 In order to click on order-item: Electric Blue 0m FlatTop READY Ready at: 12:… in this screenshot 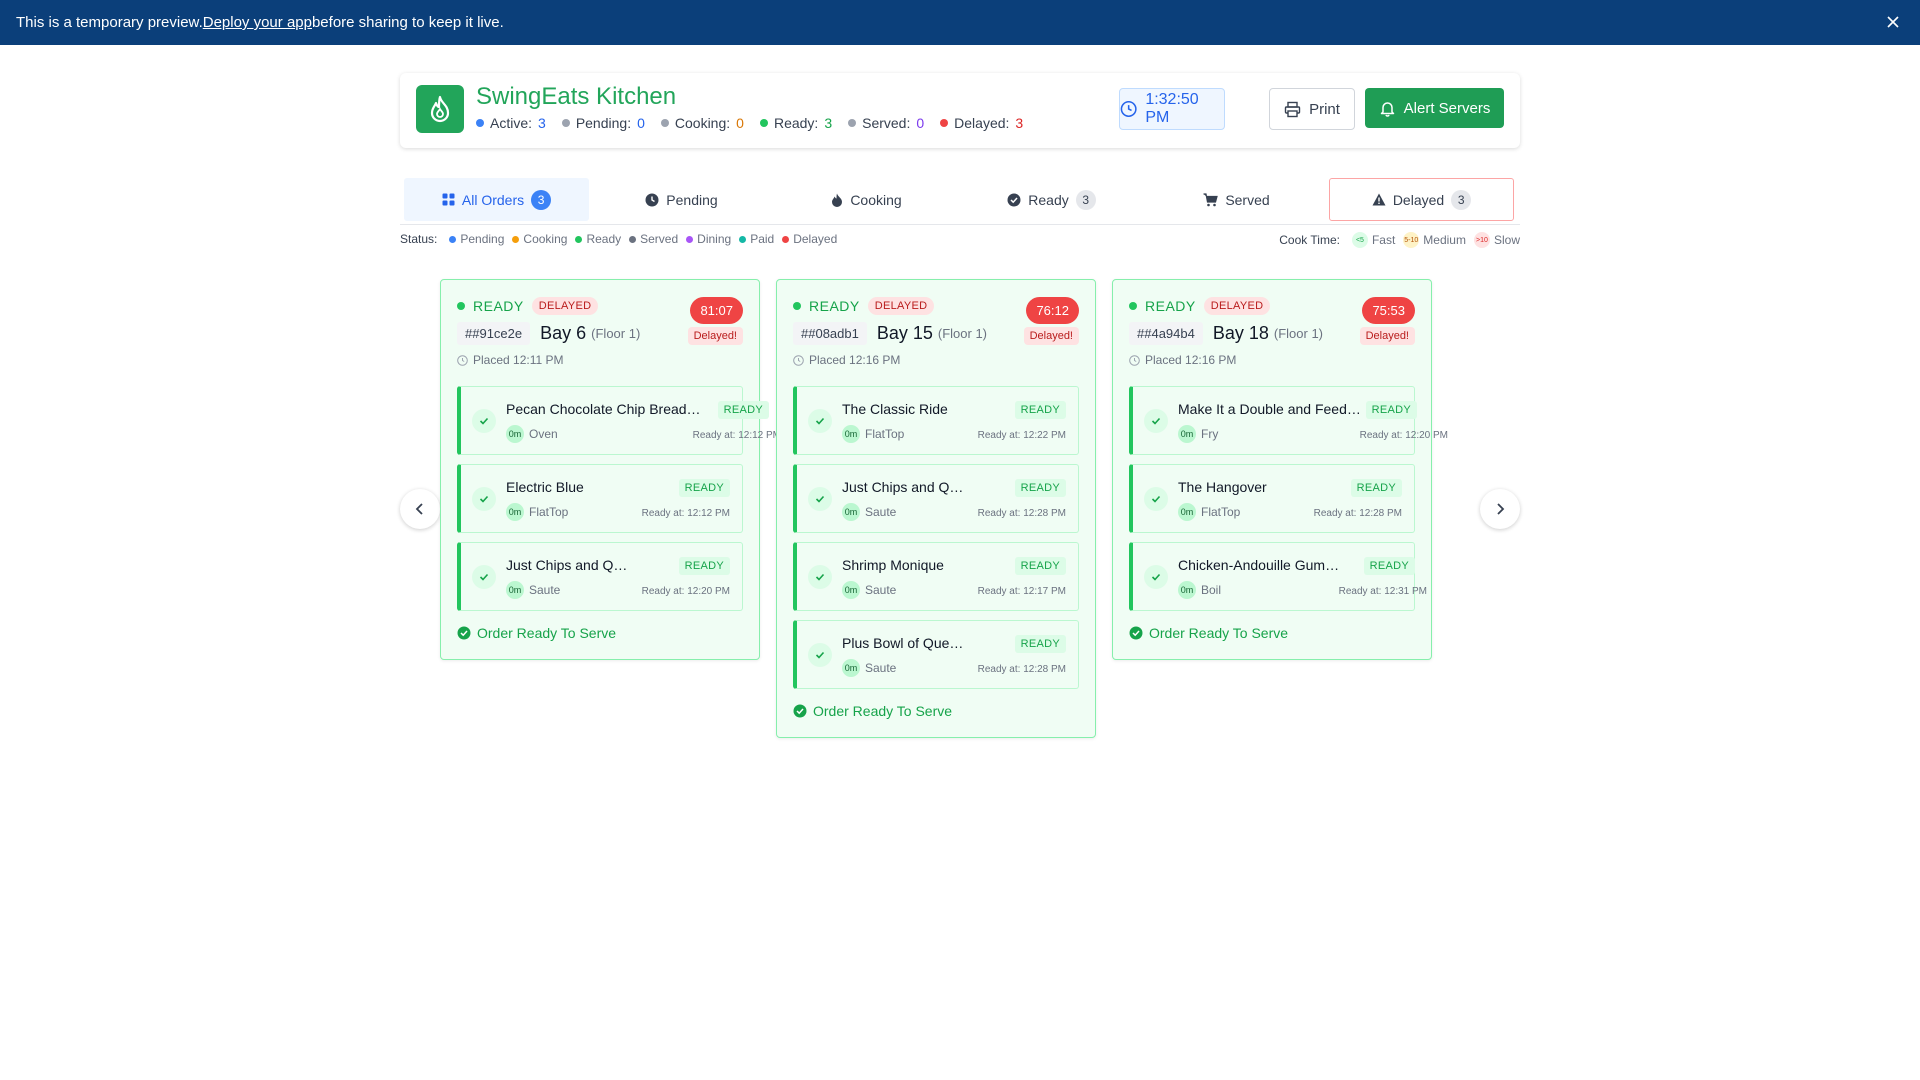, I will do `click(600, 498)`.